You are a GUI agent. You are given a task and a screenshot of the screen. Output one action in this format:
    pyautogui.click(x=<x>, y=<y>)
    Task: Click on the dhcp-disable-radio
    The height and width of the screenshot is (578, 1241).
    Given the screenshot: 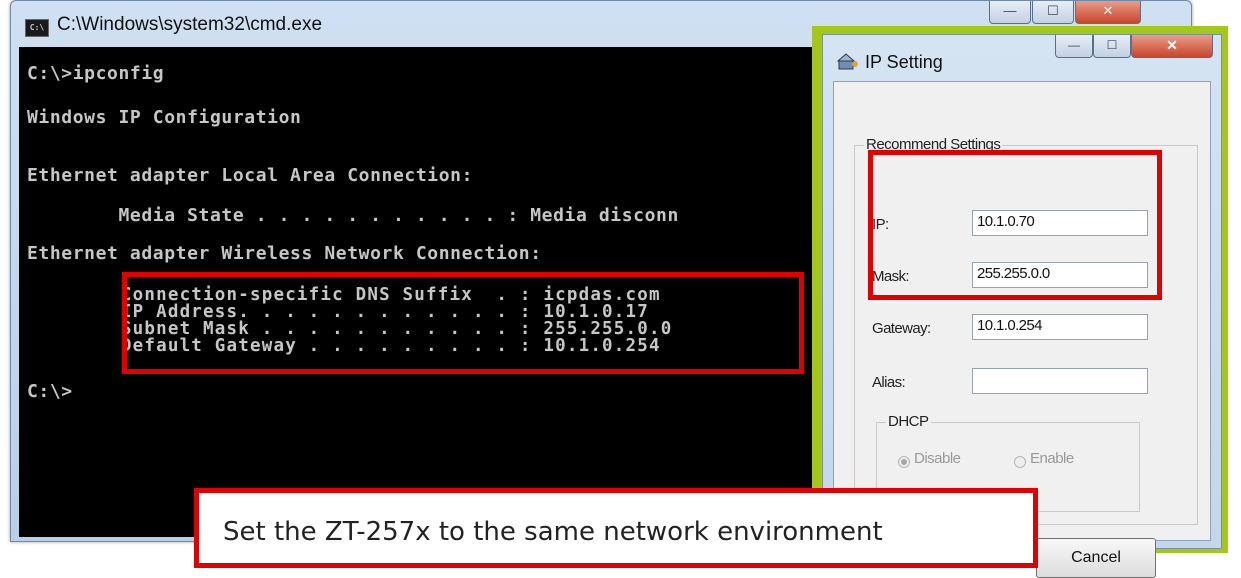 What is the action you would take?
    pyautogui.click(x=904, y=462)
    